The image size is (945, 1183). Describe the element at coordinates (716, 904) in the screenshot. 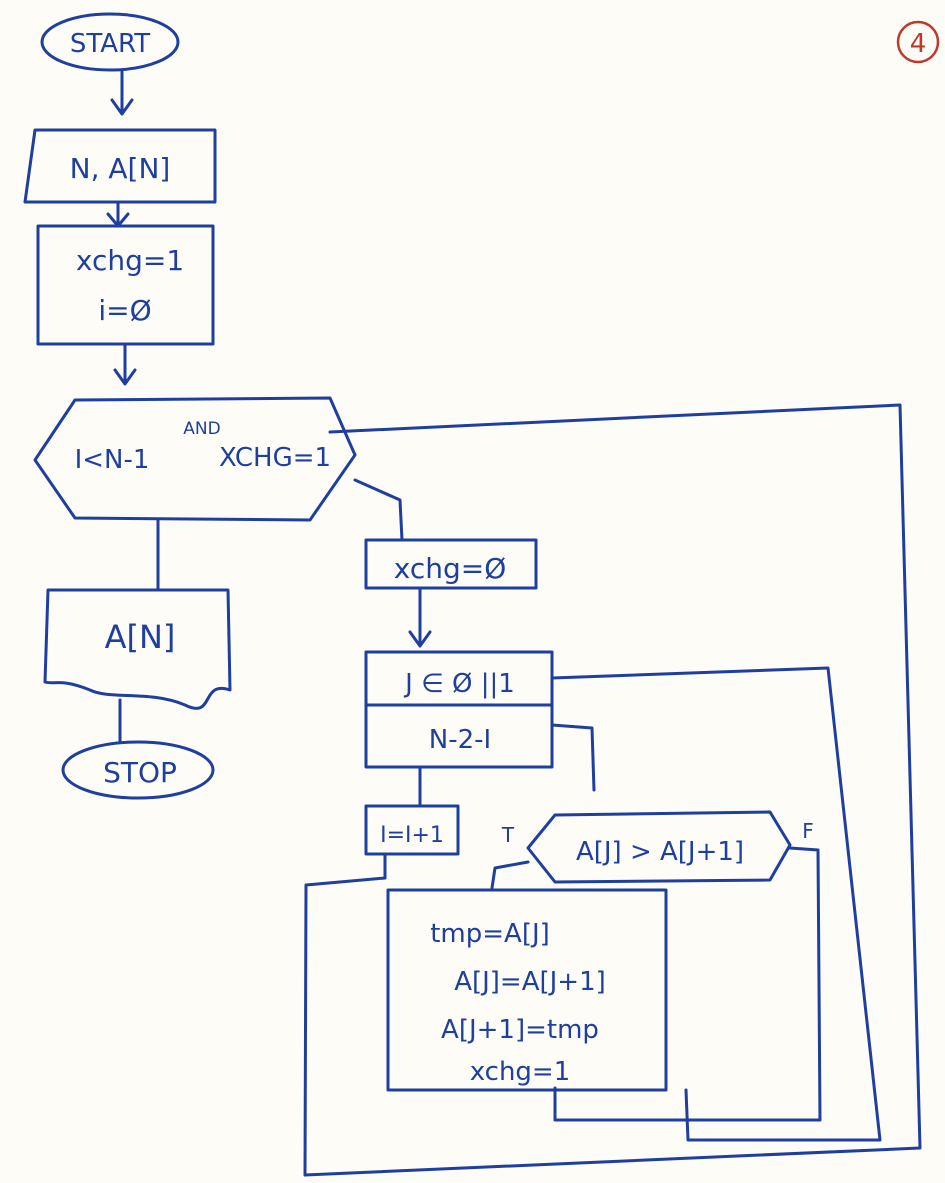

I see `for-loop-back-line` at that location.